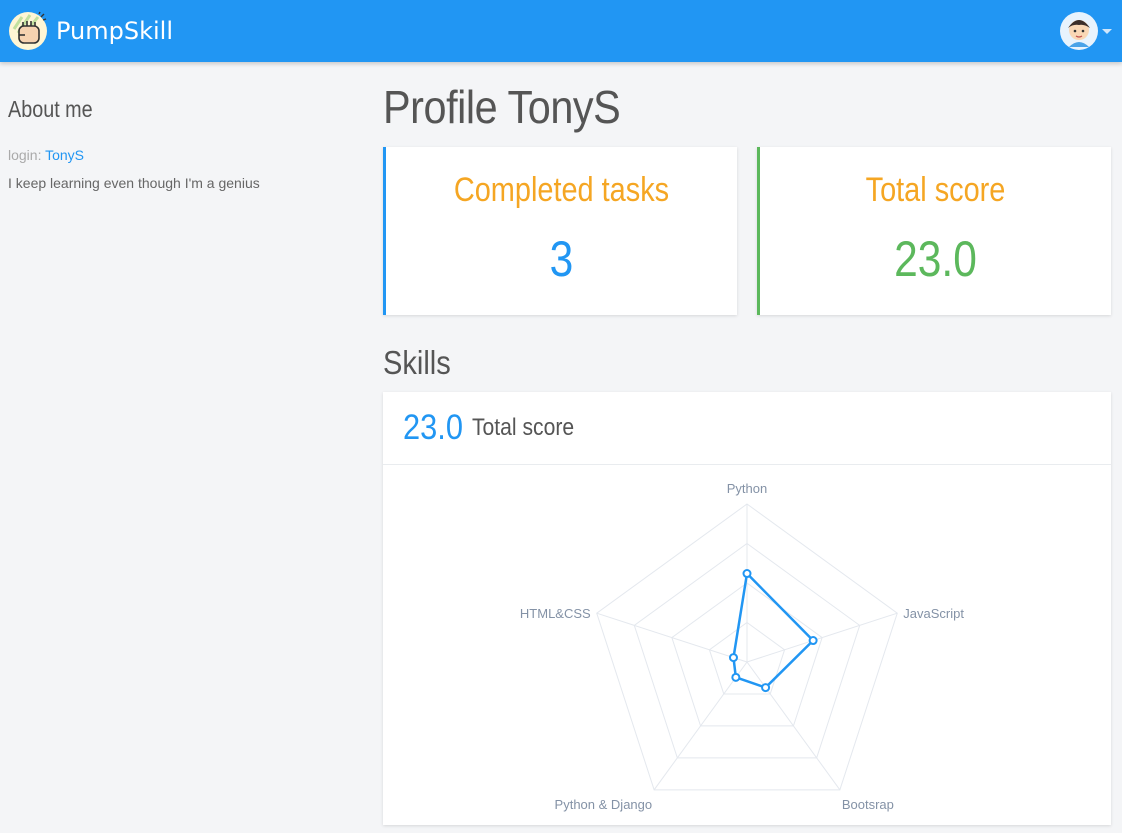 The image size is (1122, 833). I want to click on fist-logo-icon, so click(28, 30).